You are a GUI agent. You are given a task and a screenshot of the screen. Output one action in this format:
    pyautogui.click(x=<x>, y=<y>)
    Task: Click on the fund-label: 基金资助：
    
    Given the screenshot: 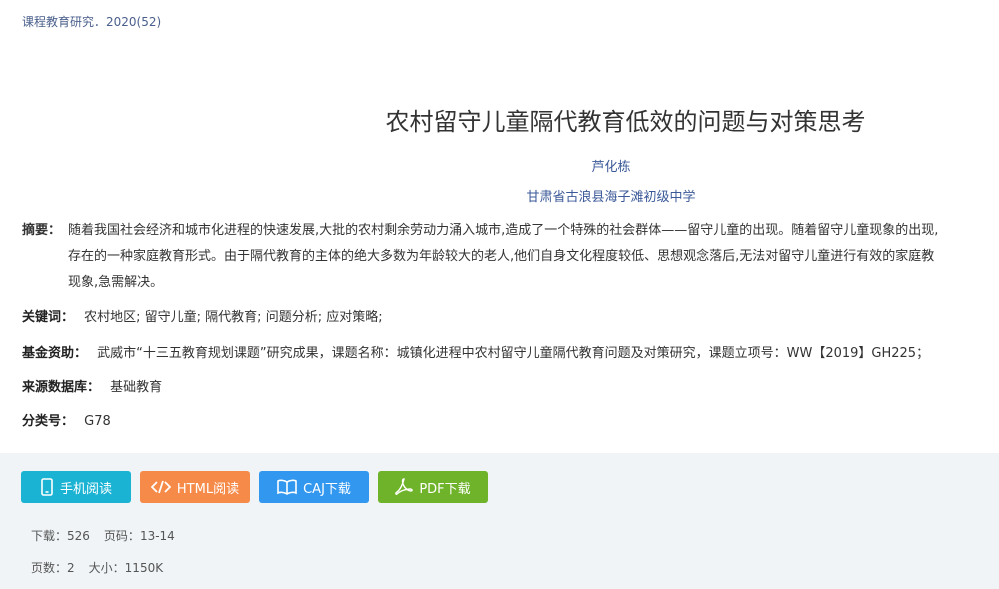 What is the action you would take?
    pyautogui.click(x=55, y=353)
    